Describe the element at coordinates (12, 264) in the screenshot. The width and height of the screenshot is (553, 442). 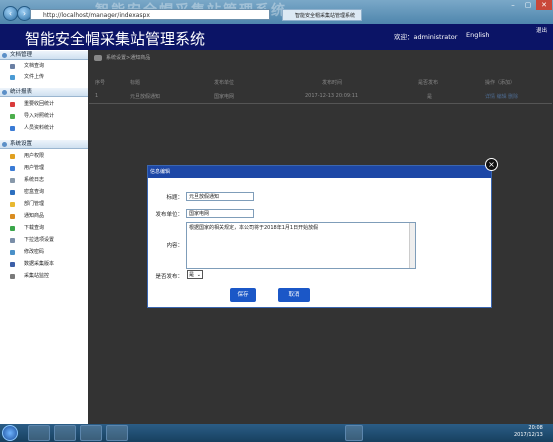
I see `globe-icon` at that location.